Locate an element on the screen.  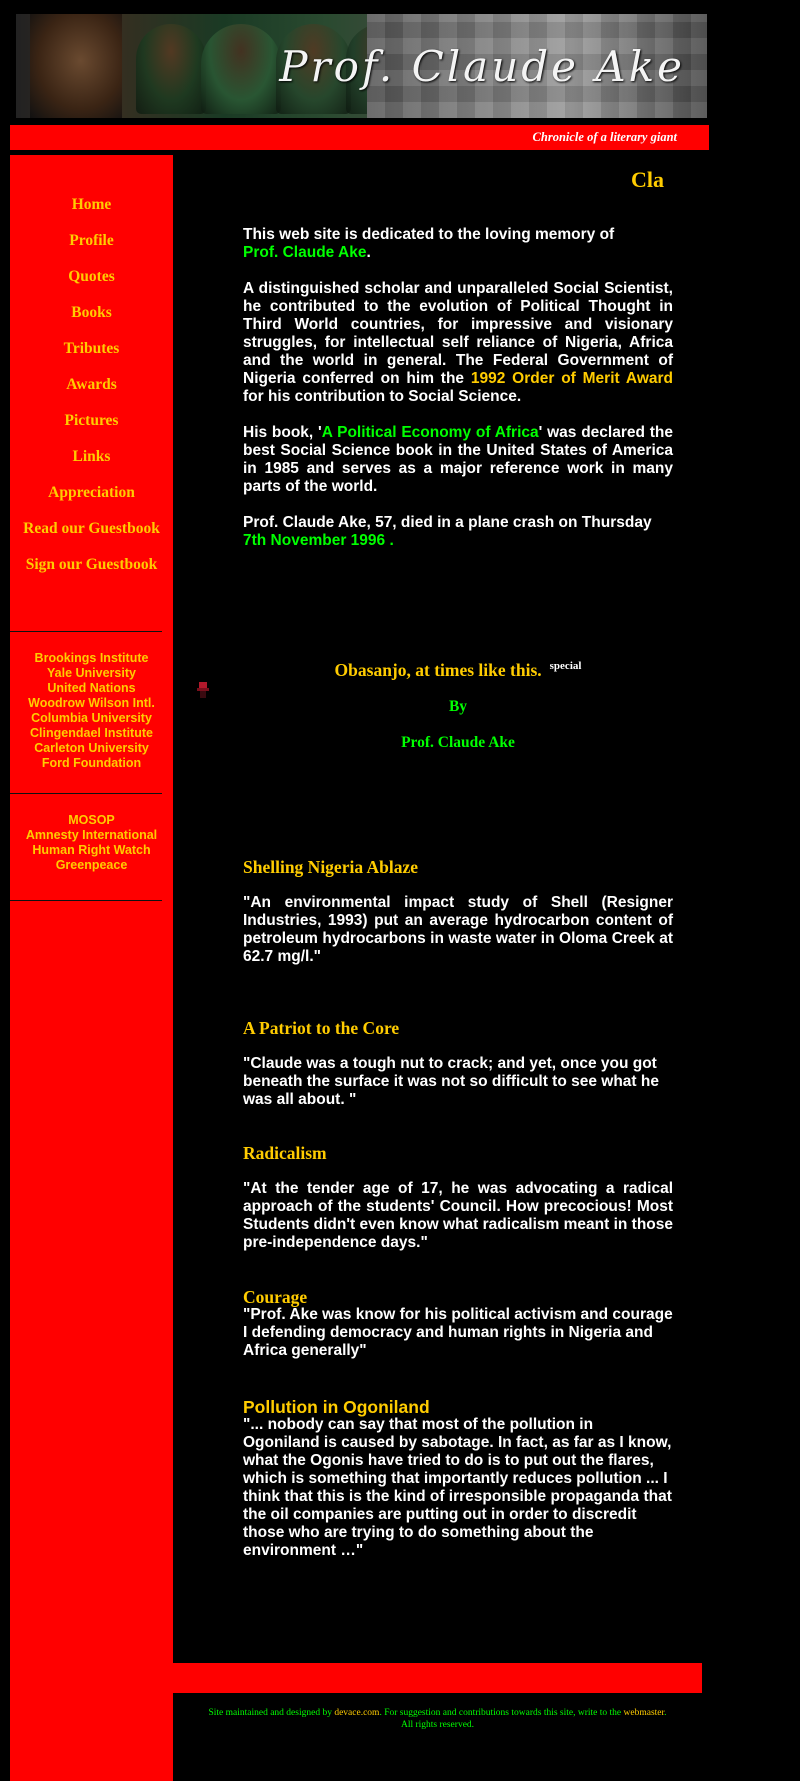
book-text-start: His book, ' is located at coordinates (282, 432).